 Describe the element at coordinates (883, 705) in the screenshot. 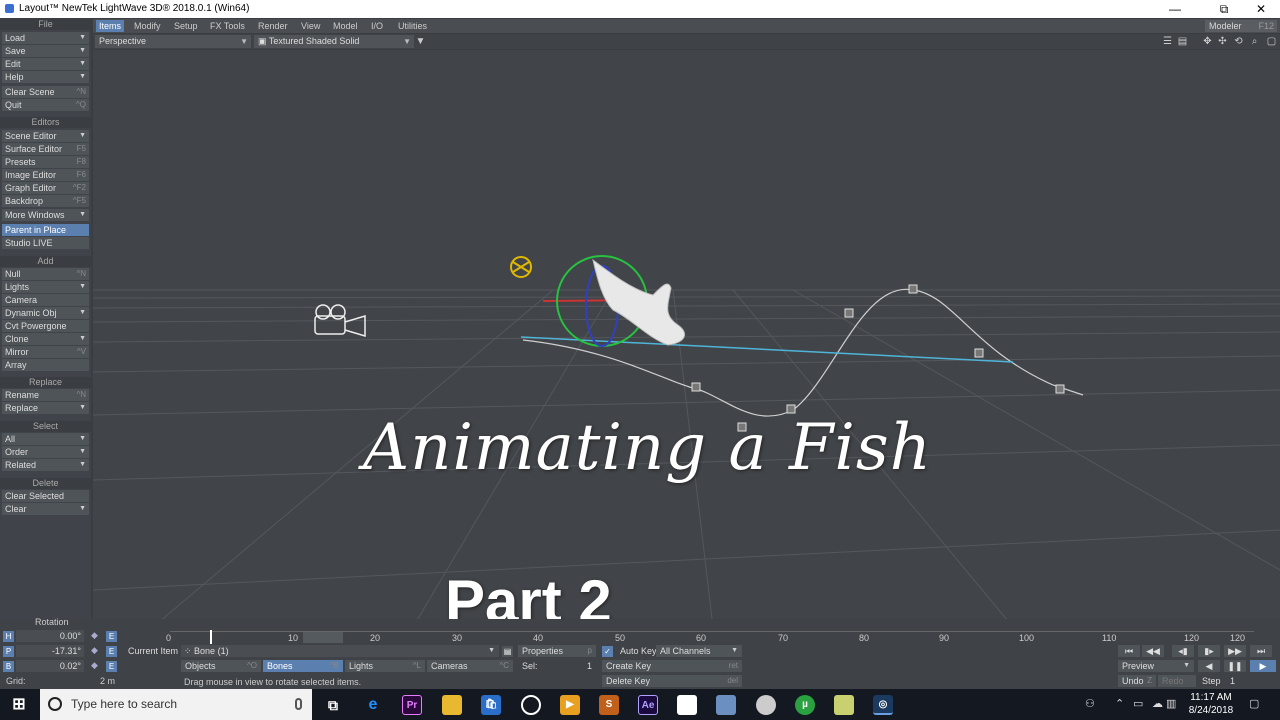

I see `lightwave-taskbar-icon: ◎` at that location.